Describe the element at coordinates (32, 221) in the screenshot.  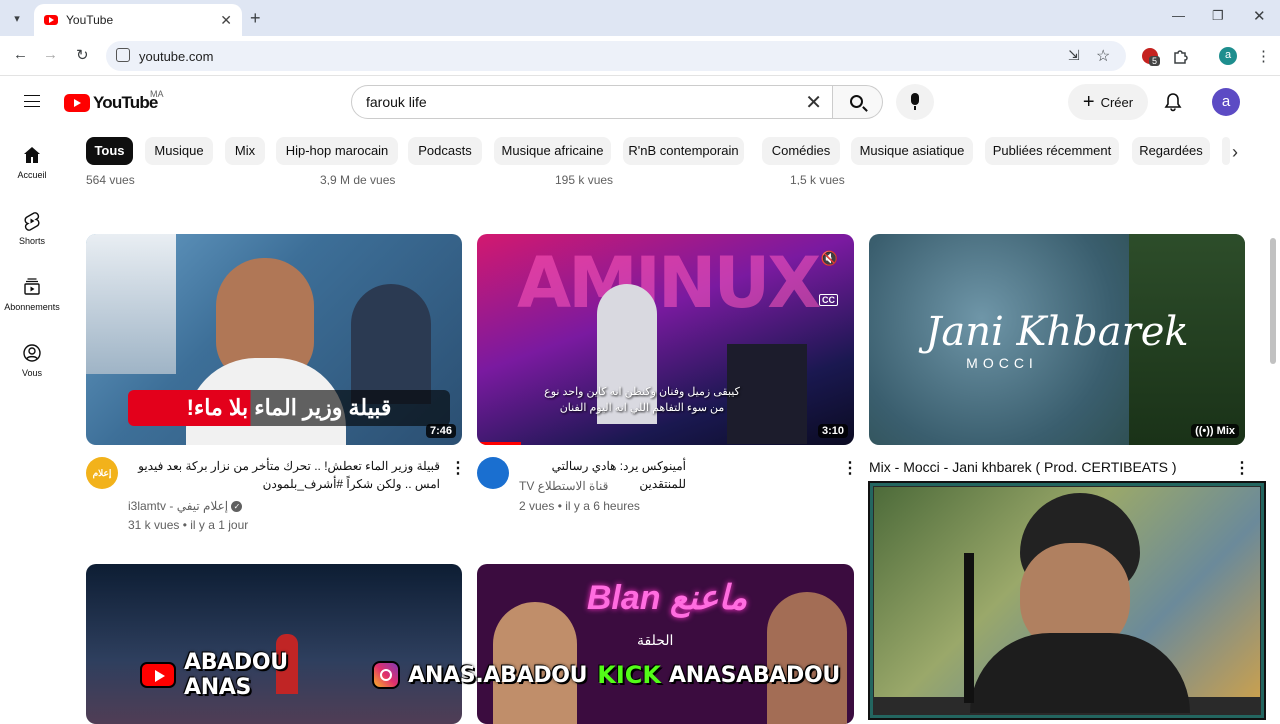
I see `shorts-icon` at that location.